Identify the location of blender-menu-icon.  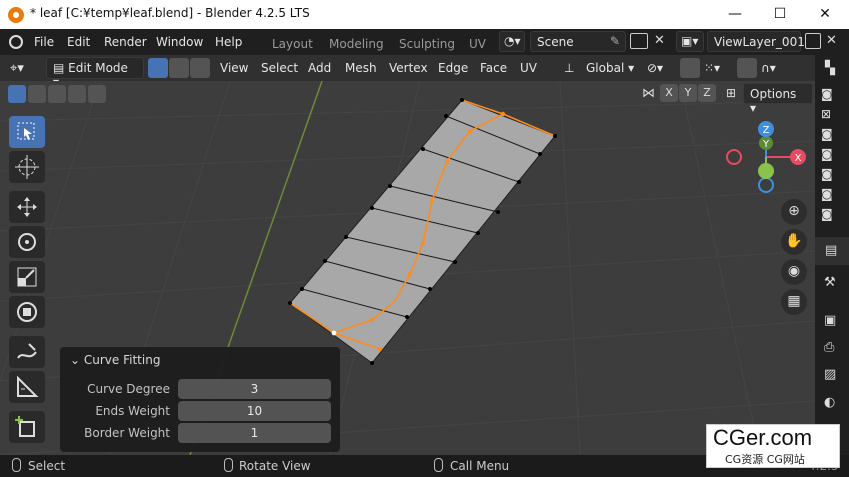
(16, 42).